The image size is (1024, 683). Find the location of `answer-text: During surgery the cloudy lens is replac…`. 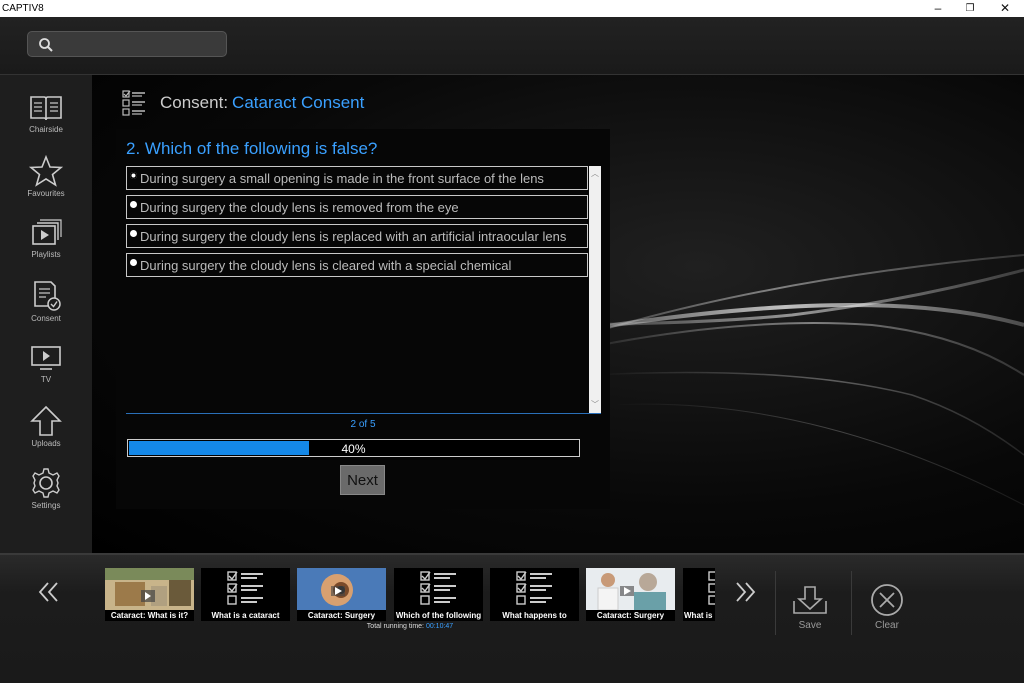

answer-text: During surgery the cloudy lens is replac… is located at coordinates (353, 236).